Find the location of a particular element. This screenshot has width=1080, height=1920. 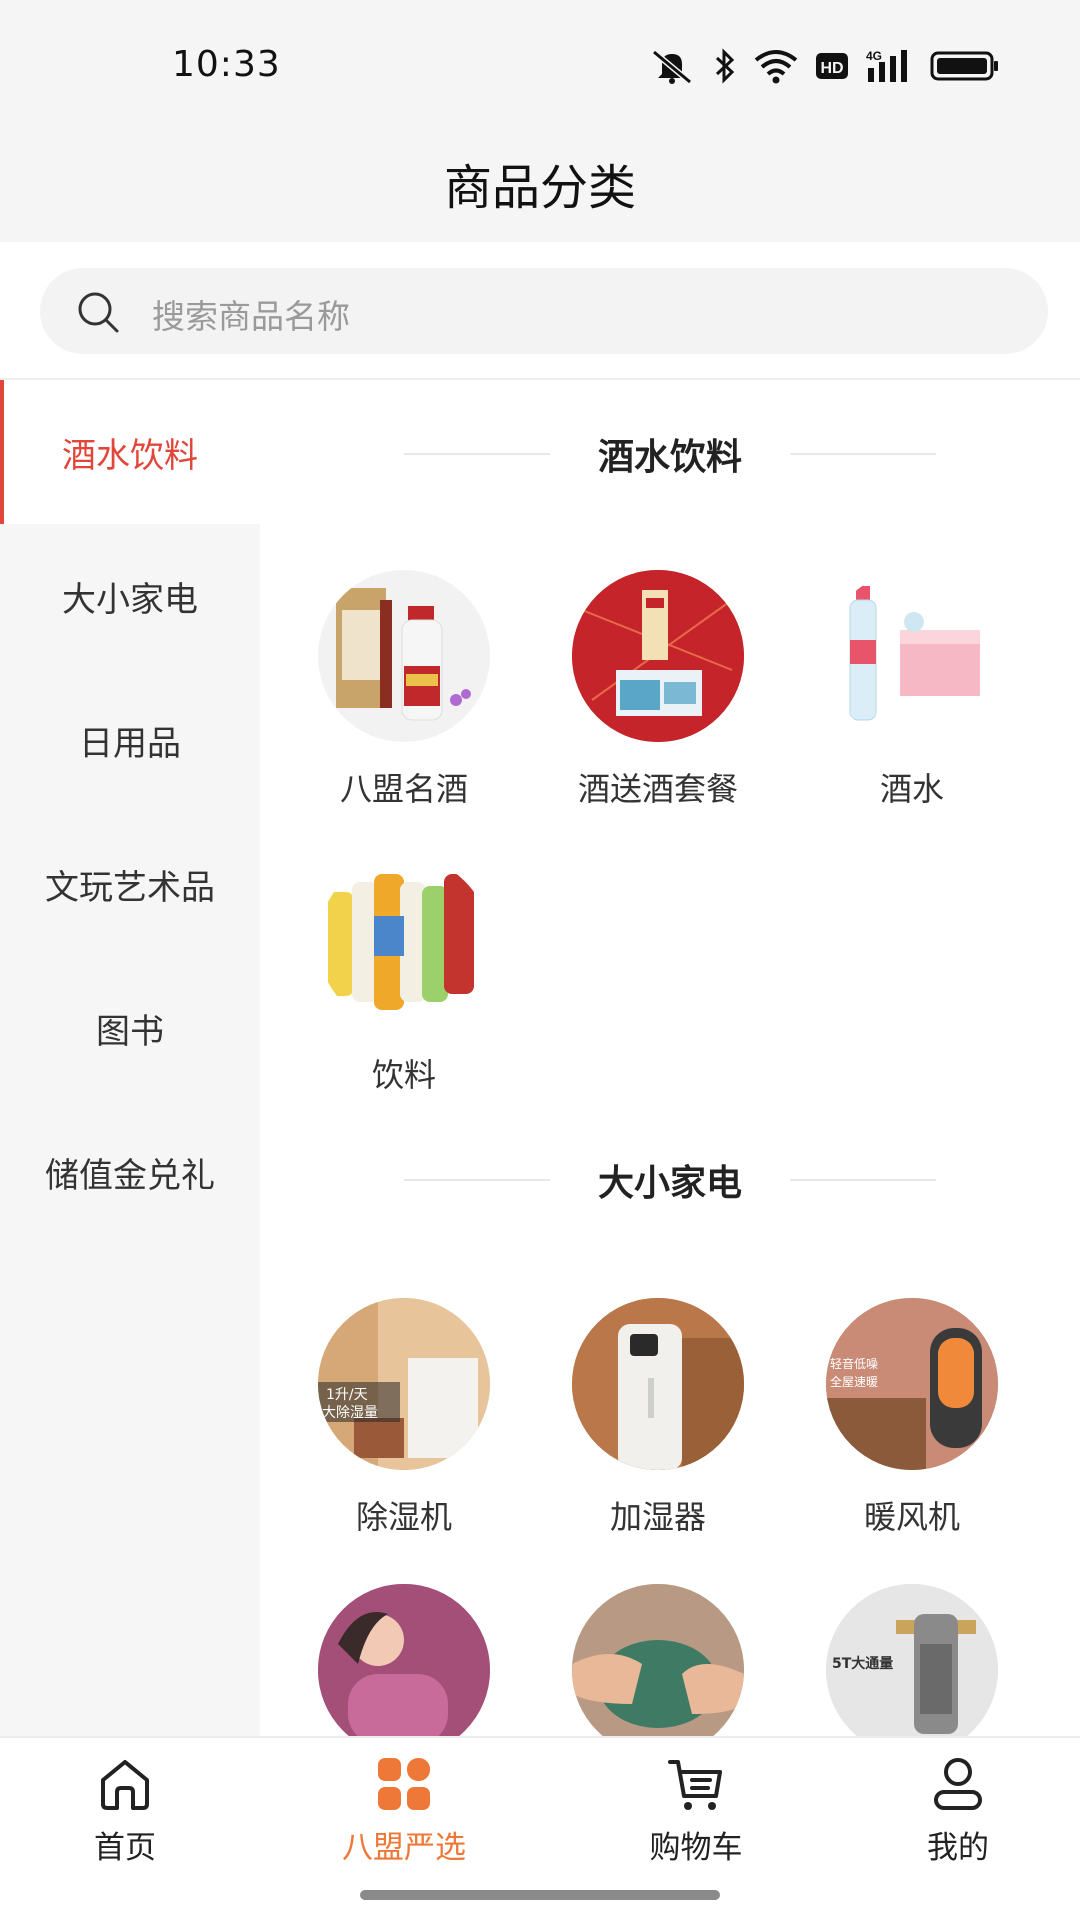

sidebar-item-appliances: 大小家电 is located at coordinates (130, 596).